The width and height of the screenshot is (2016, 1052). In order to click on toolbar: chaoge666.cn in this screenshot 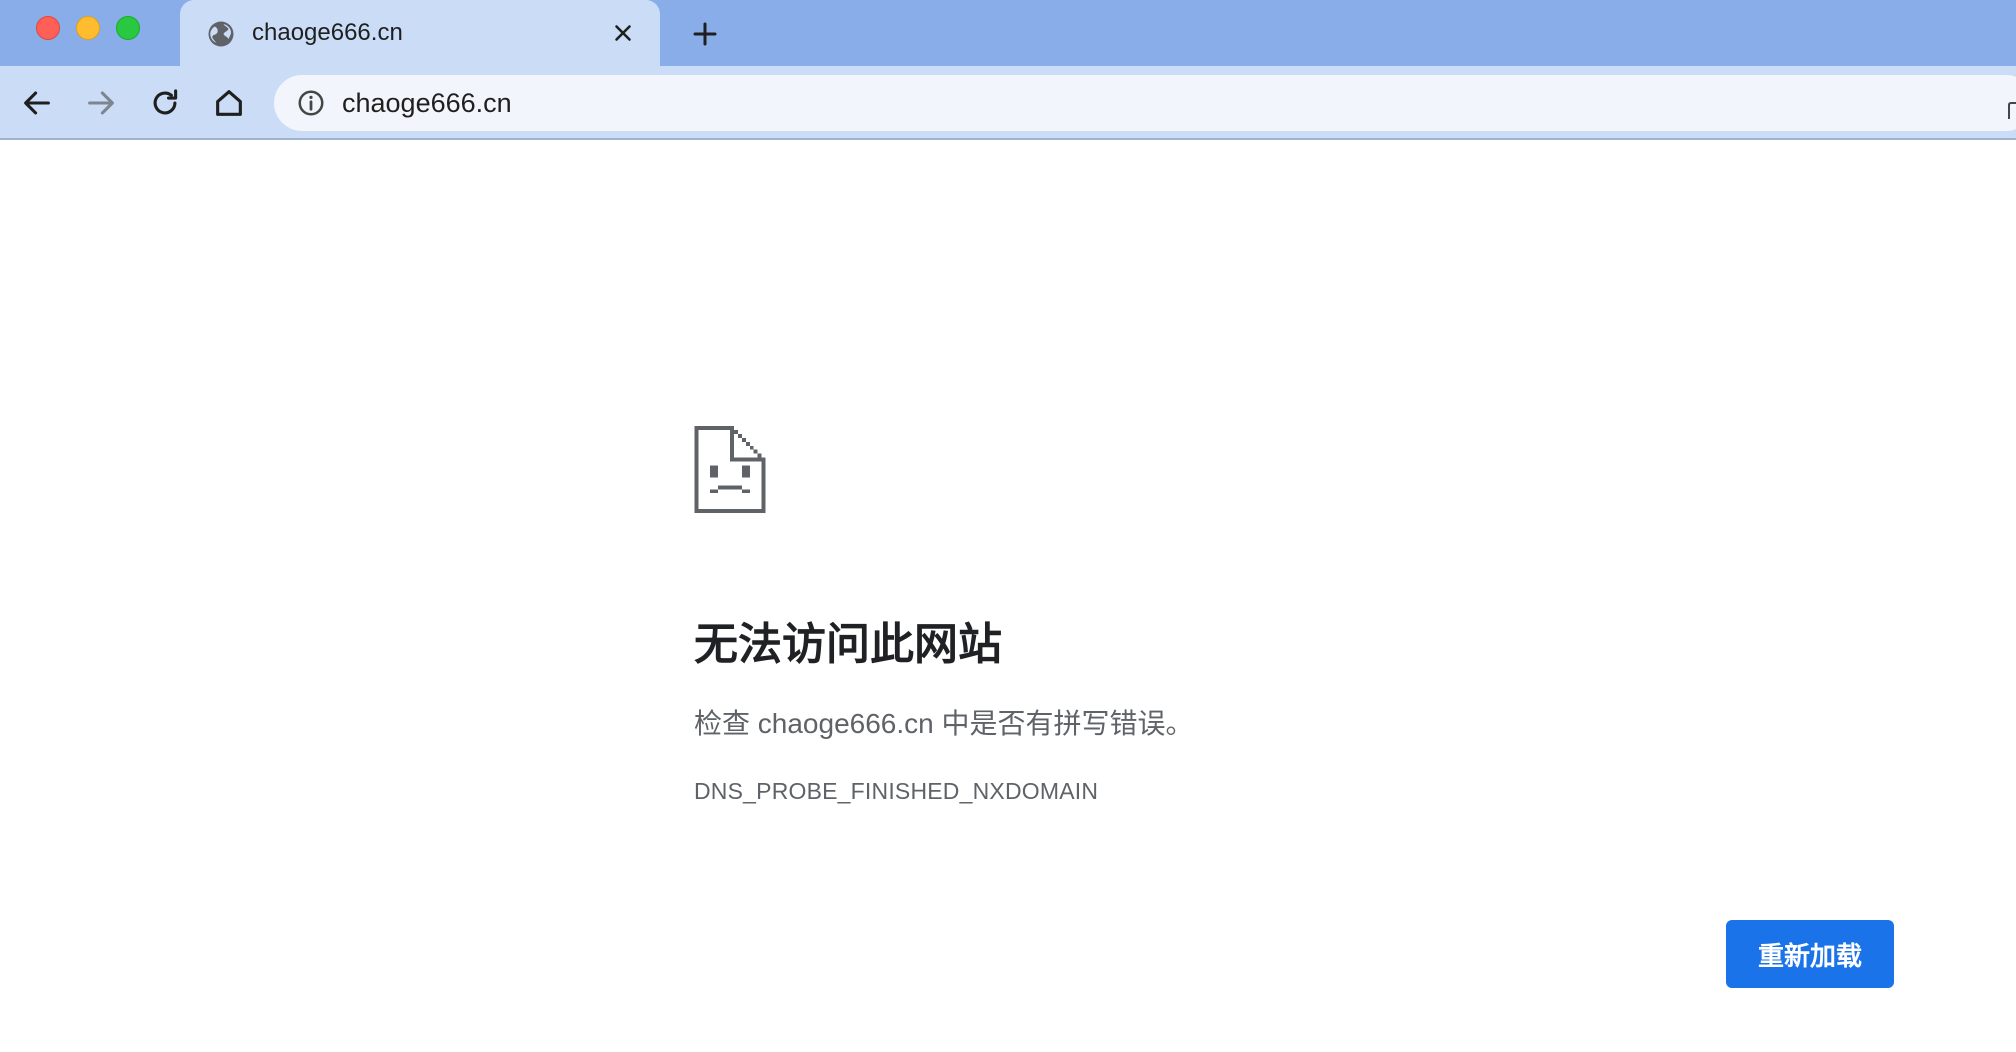, I will do `click(1008, 103)`.